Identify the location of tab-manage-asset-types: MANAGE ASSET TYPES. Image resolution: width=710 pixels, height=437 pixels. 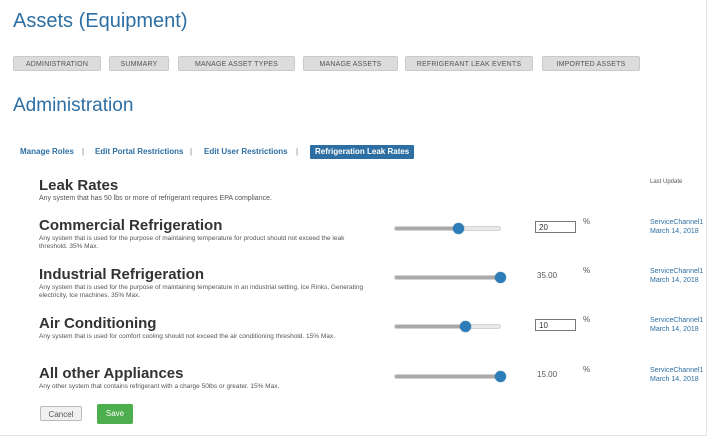
(236, 63).